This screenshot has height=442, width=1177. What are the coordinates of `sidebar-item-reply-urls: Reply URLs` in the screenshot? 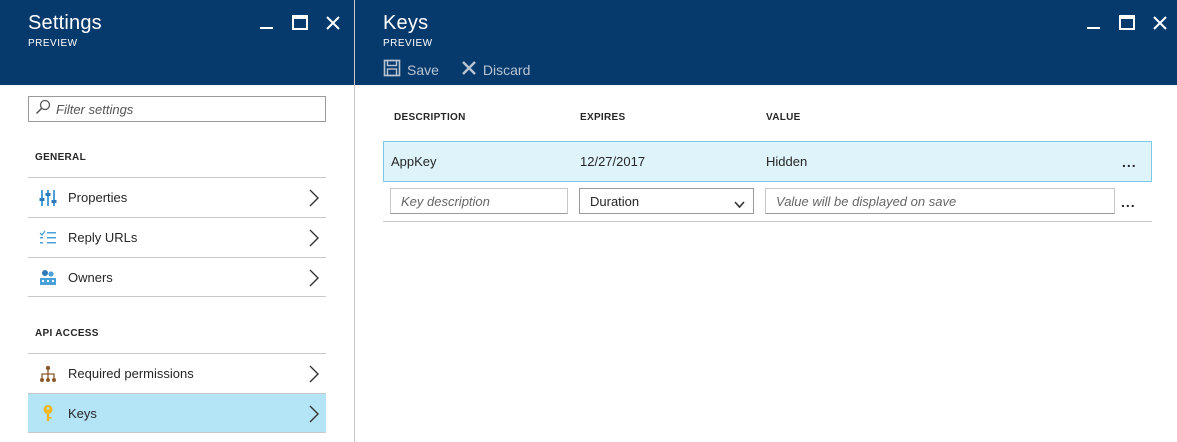 It's located at (177, 237).